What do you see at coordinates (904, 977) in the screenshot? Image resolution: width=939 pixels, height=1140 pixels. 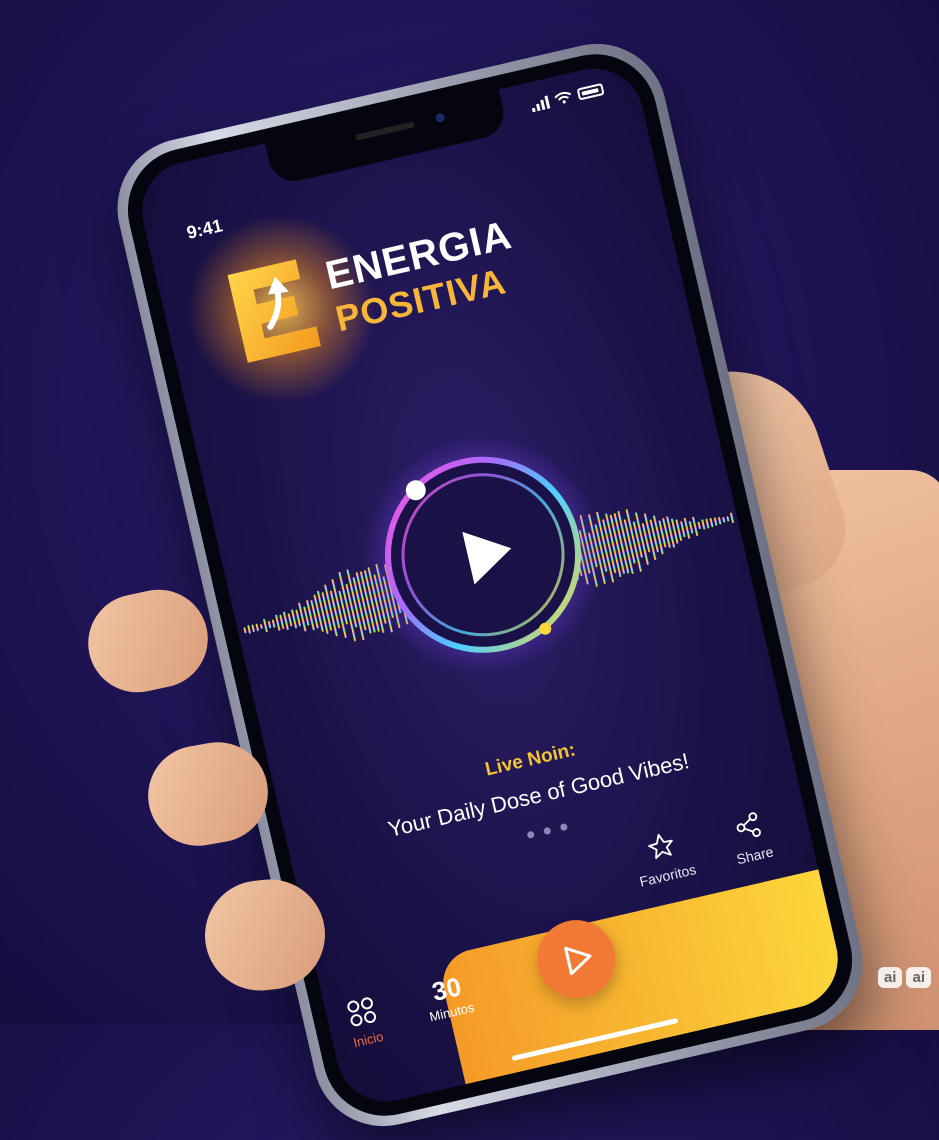 I see `watermark: ai ai` at bounding box center [904, 977].